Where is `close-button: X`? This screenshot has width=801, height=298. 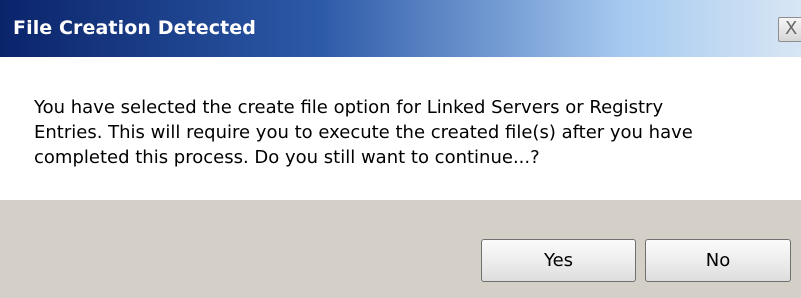
close-button: X is located at coordinates (789, 29).